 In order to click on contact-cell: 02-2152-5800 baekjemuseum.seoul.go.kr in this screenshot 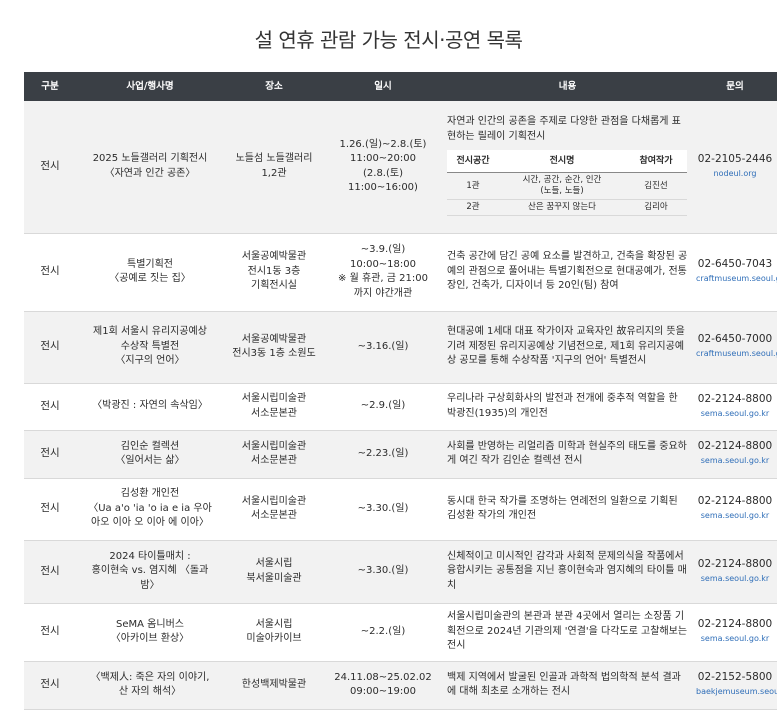, I will do `click(735, 685)`.